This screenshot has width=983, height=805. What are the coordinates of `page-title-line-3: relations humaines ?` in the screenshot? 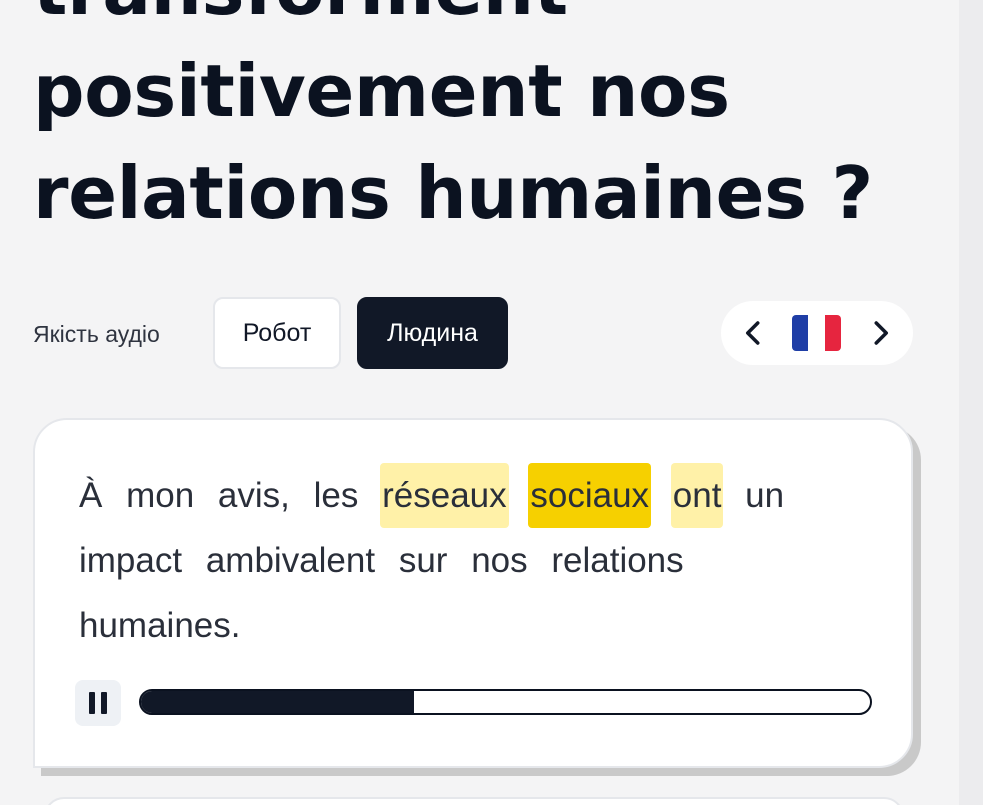 It's located at (453, 193).